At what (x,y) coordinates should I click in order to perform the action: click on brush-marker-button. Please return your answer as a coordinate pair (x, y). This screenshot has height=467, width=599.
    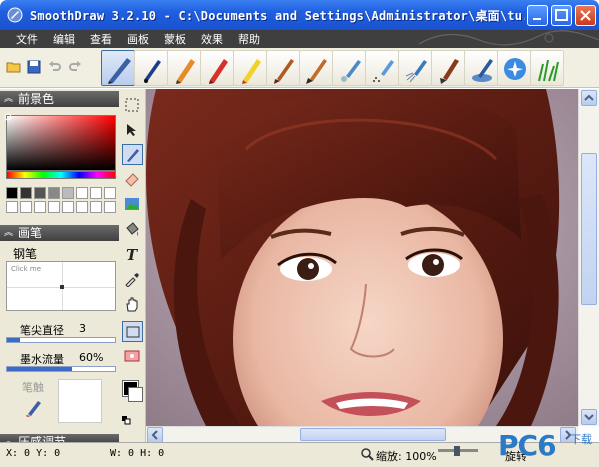
    Looking at the image, I should click on (217, 68).